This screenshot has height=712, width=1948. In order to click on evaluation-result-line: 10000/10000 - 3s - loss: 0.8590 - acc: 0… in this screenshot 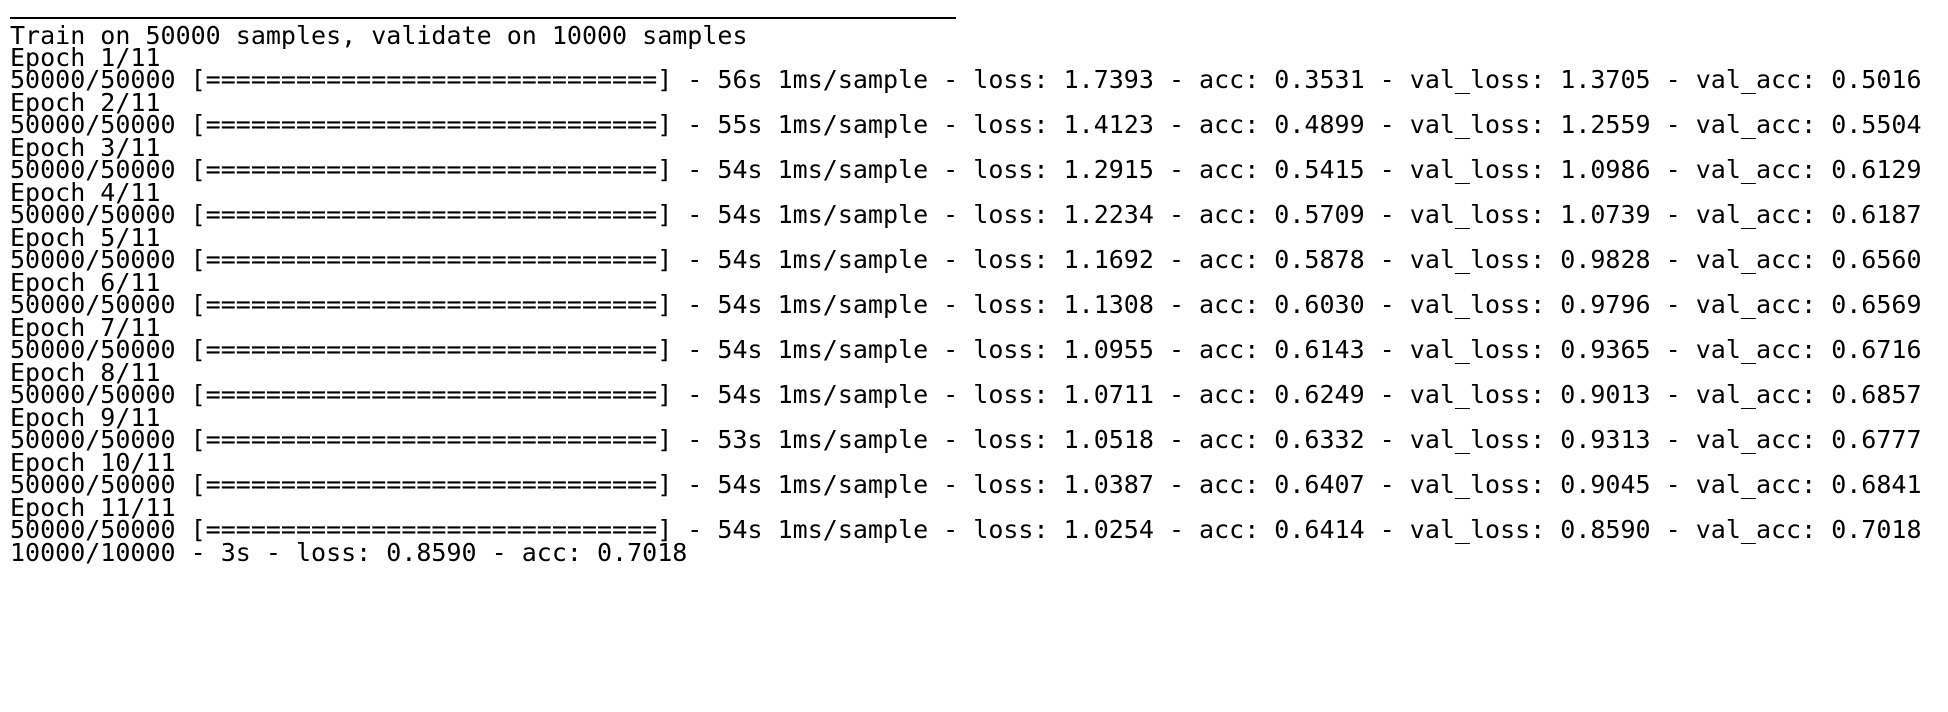, I will do `click(349, 552)`.